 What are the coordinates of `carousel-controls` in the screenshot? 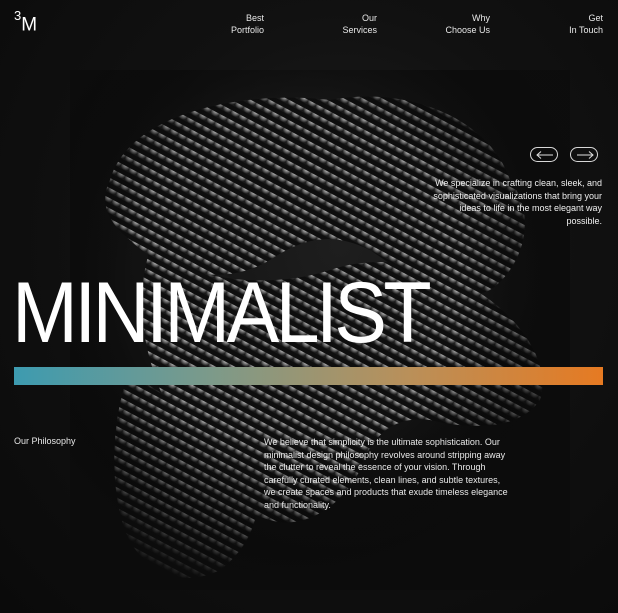 It's located at (566, 155).